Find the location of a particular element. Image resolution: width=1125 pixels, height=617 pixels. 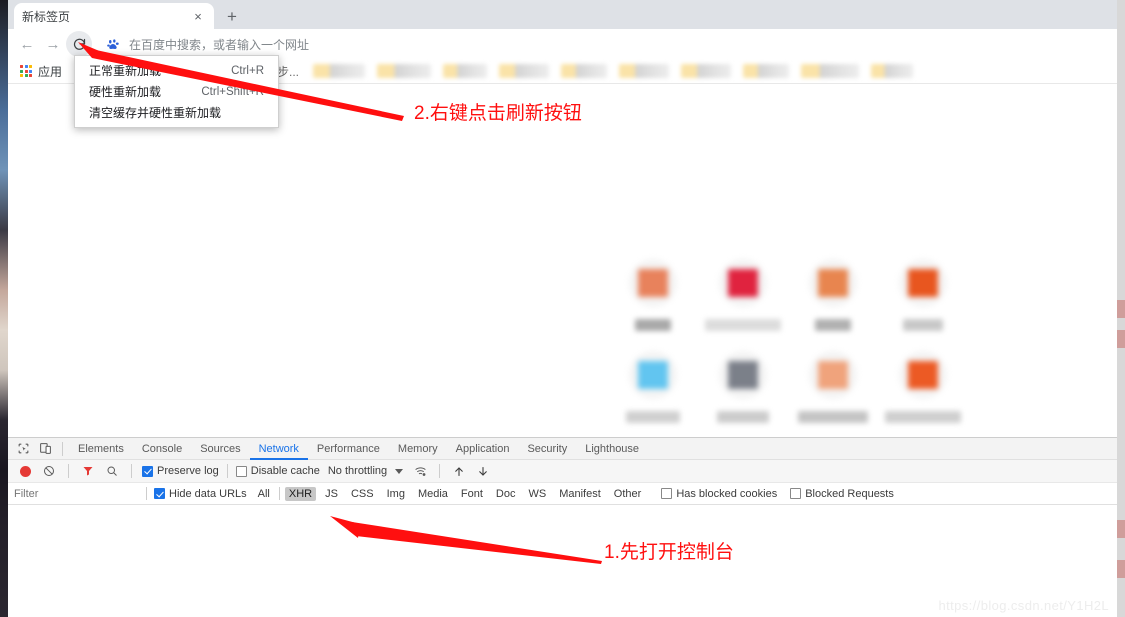

tab-strip: 新标签页 × + is located at coordinates (562, 14).